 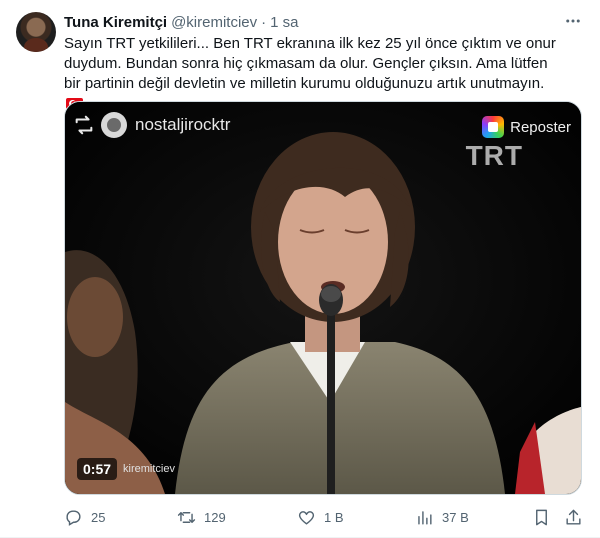 What do you see at coordinates (215, 517) in the screenshot?
I see `retweet-count: 129` at bounding box center [215, 517].